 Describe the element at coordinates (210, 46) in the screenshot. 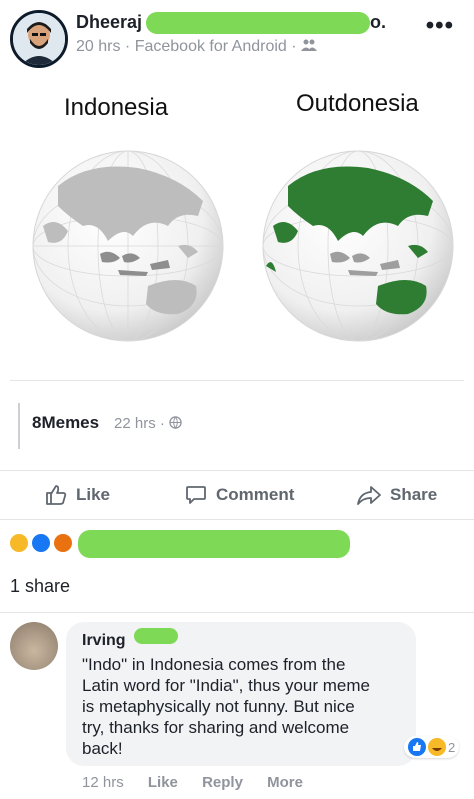

I see `post-source: Facebook for Android` at that location.